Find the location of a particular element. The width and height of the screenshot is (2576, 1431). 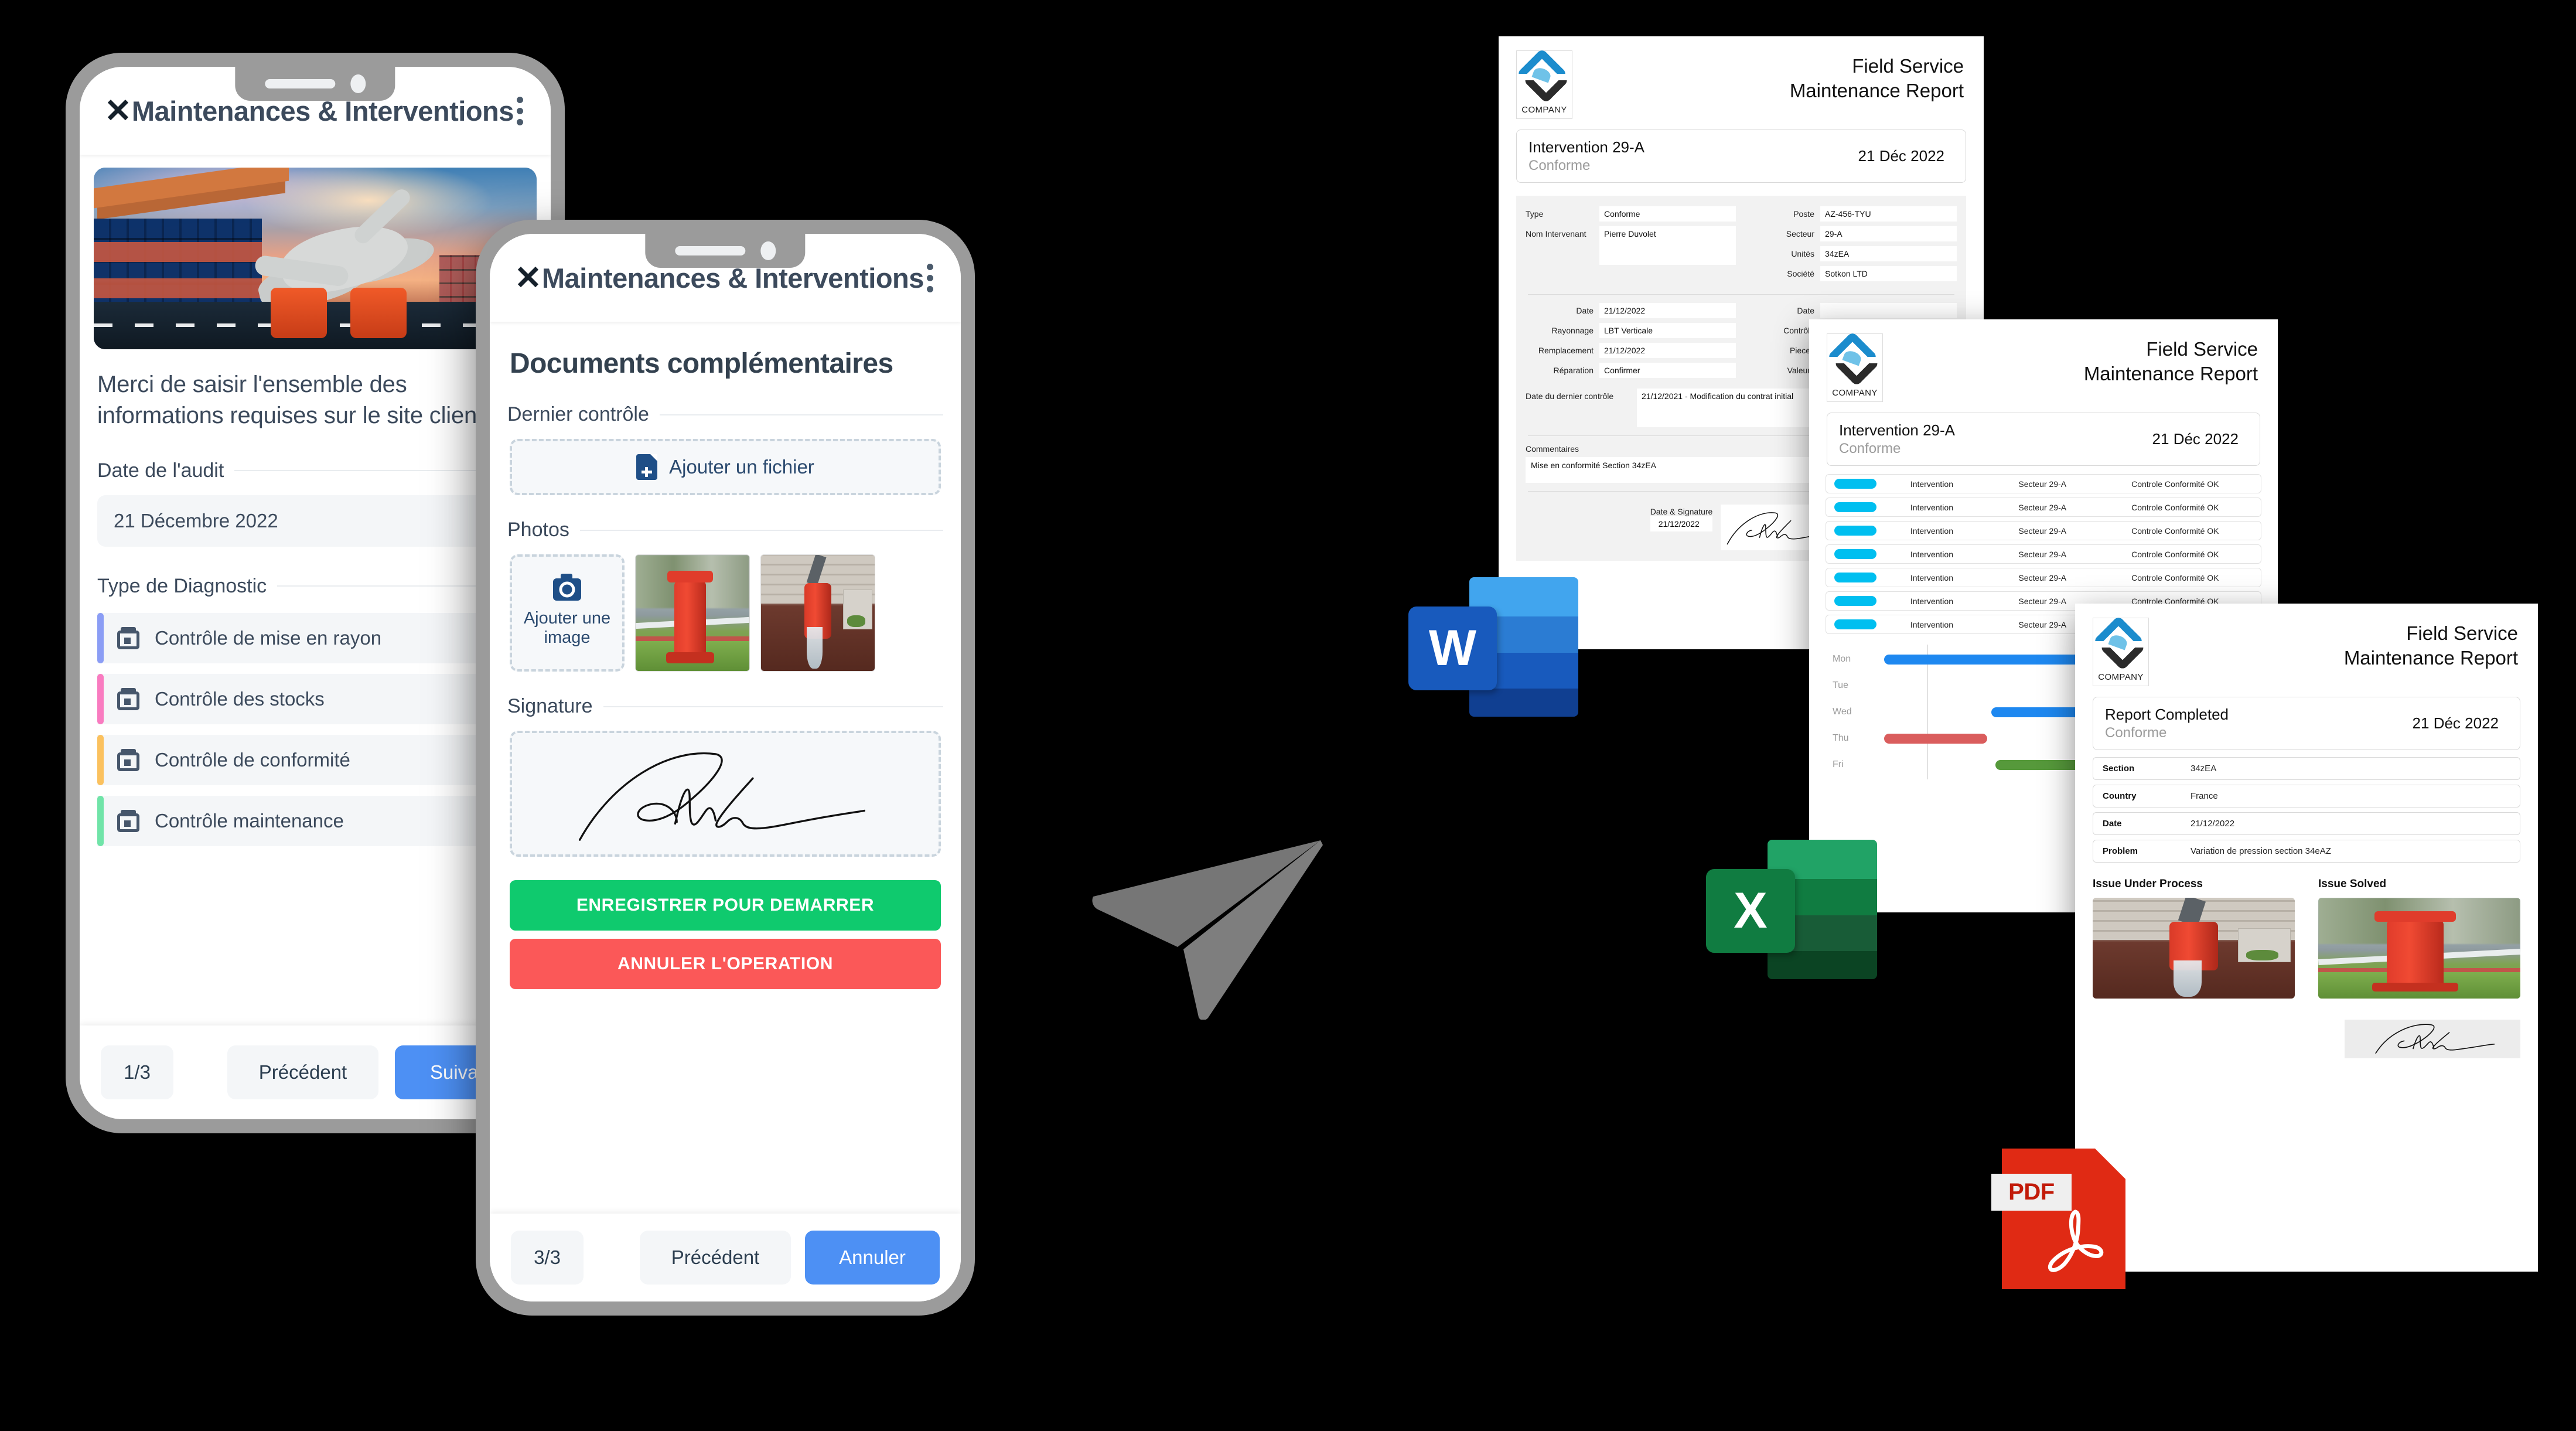

field-value: 29-A is located at coordinates (1888, 233).